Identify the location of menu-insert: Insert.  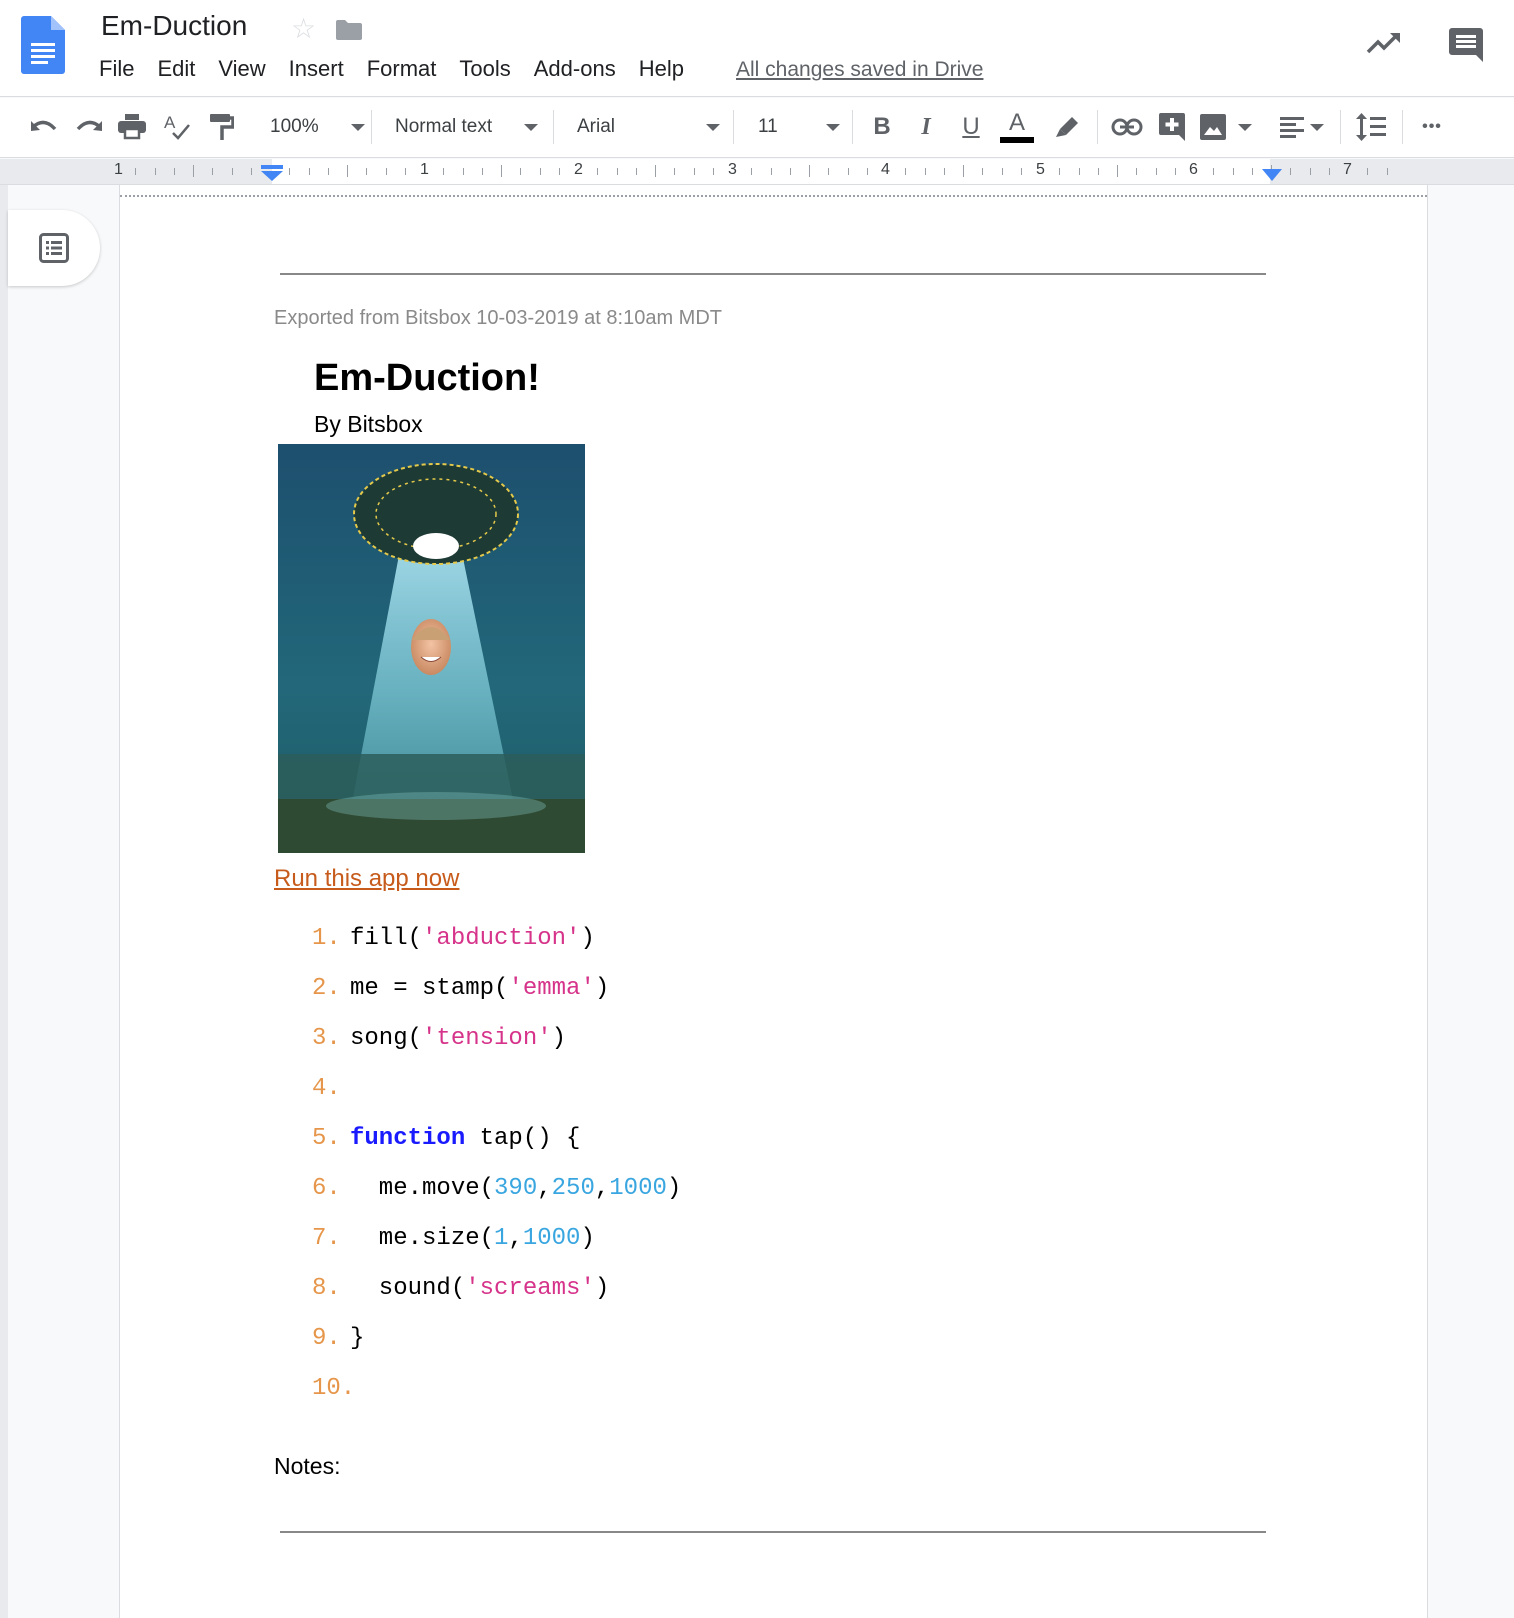
(316, 69).